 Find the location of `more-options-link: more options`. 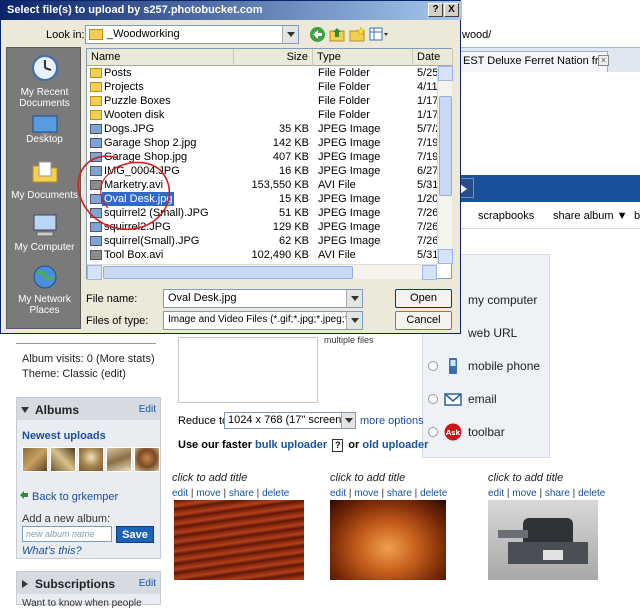

more-options-link: more options is located at coordinates (392, 421).